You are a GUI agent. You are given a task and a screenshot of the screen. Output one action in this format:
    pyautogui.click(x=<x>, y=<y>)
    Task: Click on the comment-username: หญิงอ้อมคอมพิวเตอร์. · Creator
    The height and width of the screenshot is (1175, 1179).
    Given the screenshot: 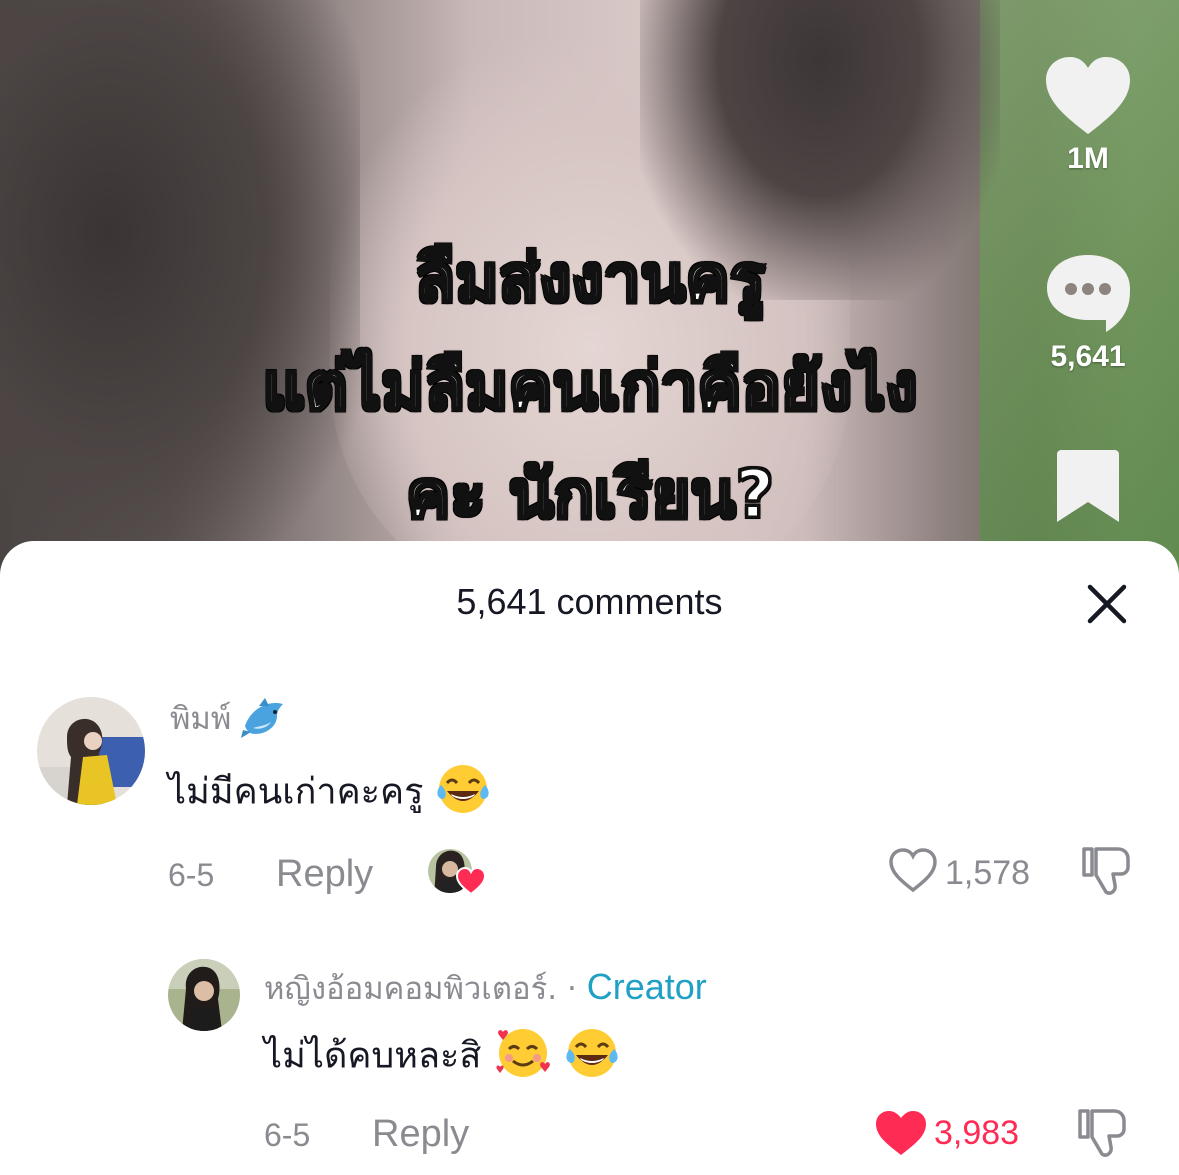 What is the action you would take?
    pyautogui.click(x=485, y=988)
    